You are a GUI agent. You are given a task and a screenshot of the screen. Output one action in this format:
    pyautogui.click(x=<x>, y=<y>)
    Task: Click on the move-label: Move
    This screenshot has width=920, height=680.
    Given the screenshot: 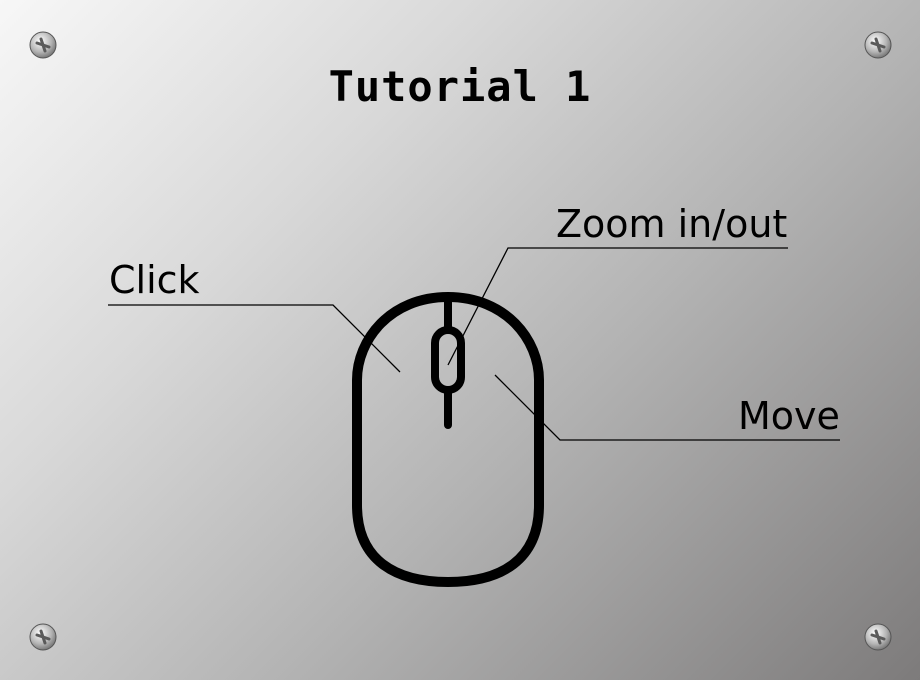 What is the action you would take?
    pyautogui.click(x=789, y=416)
    